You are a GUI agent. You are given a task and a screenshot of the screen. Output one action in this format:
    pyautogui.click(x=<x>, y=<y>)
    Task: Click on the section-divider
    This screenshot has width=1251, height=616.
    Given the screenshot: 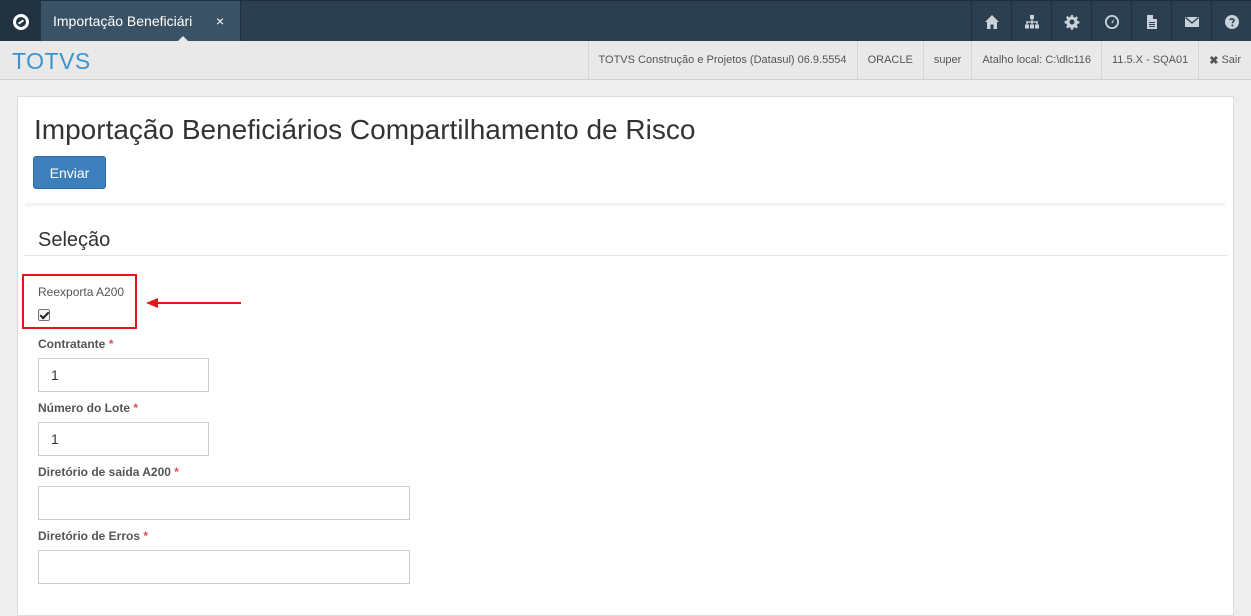 What is the action you would take?
    pyautogui.click(x=626, y=255)
    